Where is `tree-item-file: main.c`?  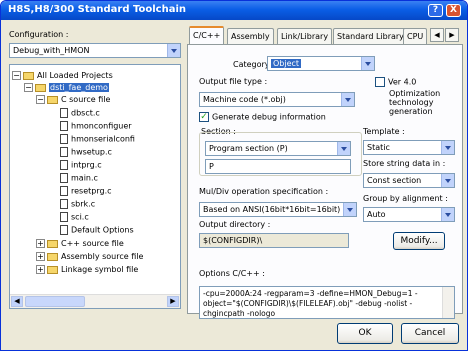 tree-item-file: main.c is located at coordinates (79, 178).